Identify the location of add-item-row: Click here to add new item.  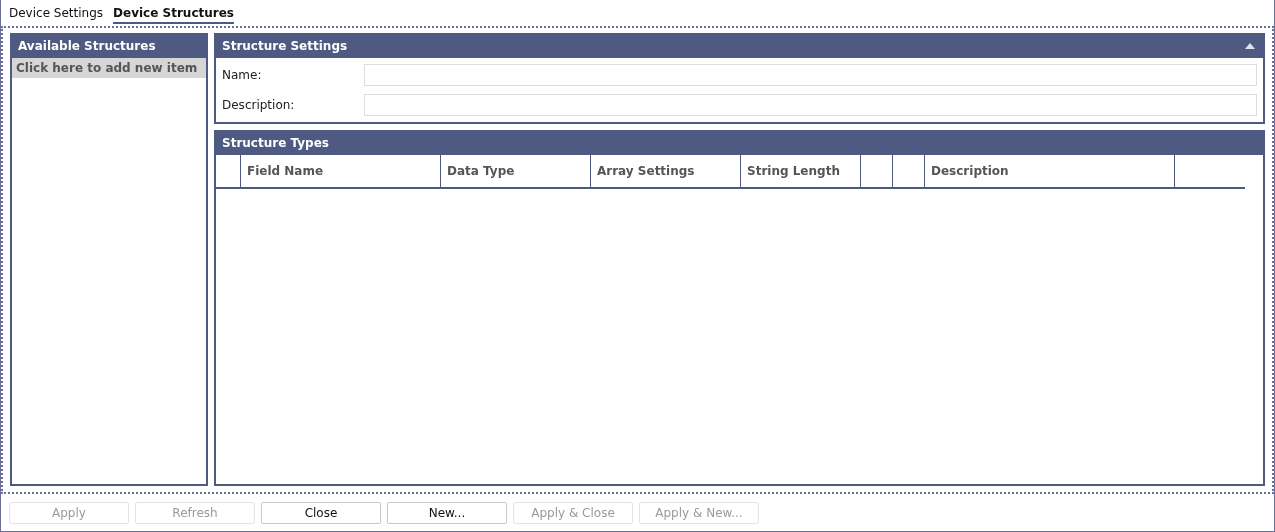
(109, 68).